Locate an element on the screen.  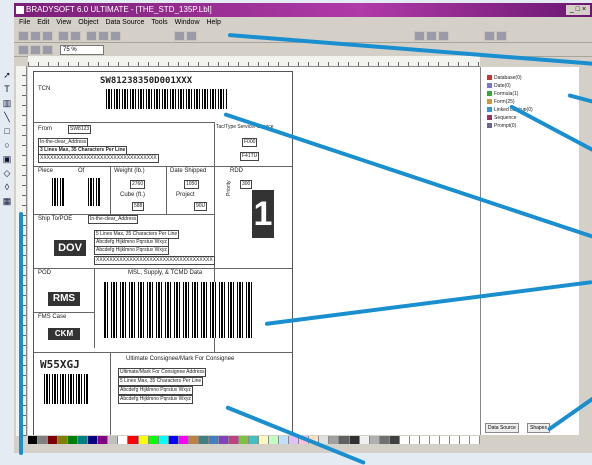
serial-tool-icon: ◊ is located at coordinates (7, 187).